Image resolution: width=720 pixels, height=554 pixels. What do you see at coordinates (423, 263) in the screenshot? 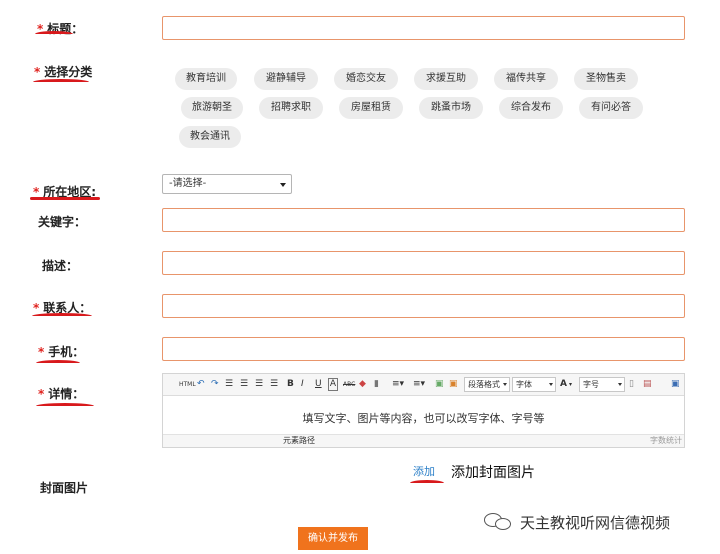
I see `description-input` at bounding box center [423, 263].